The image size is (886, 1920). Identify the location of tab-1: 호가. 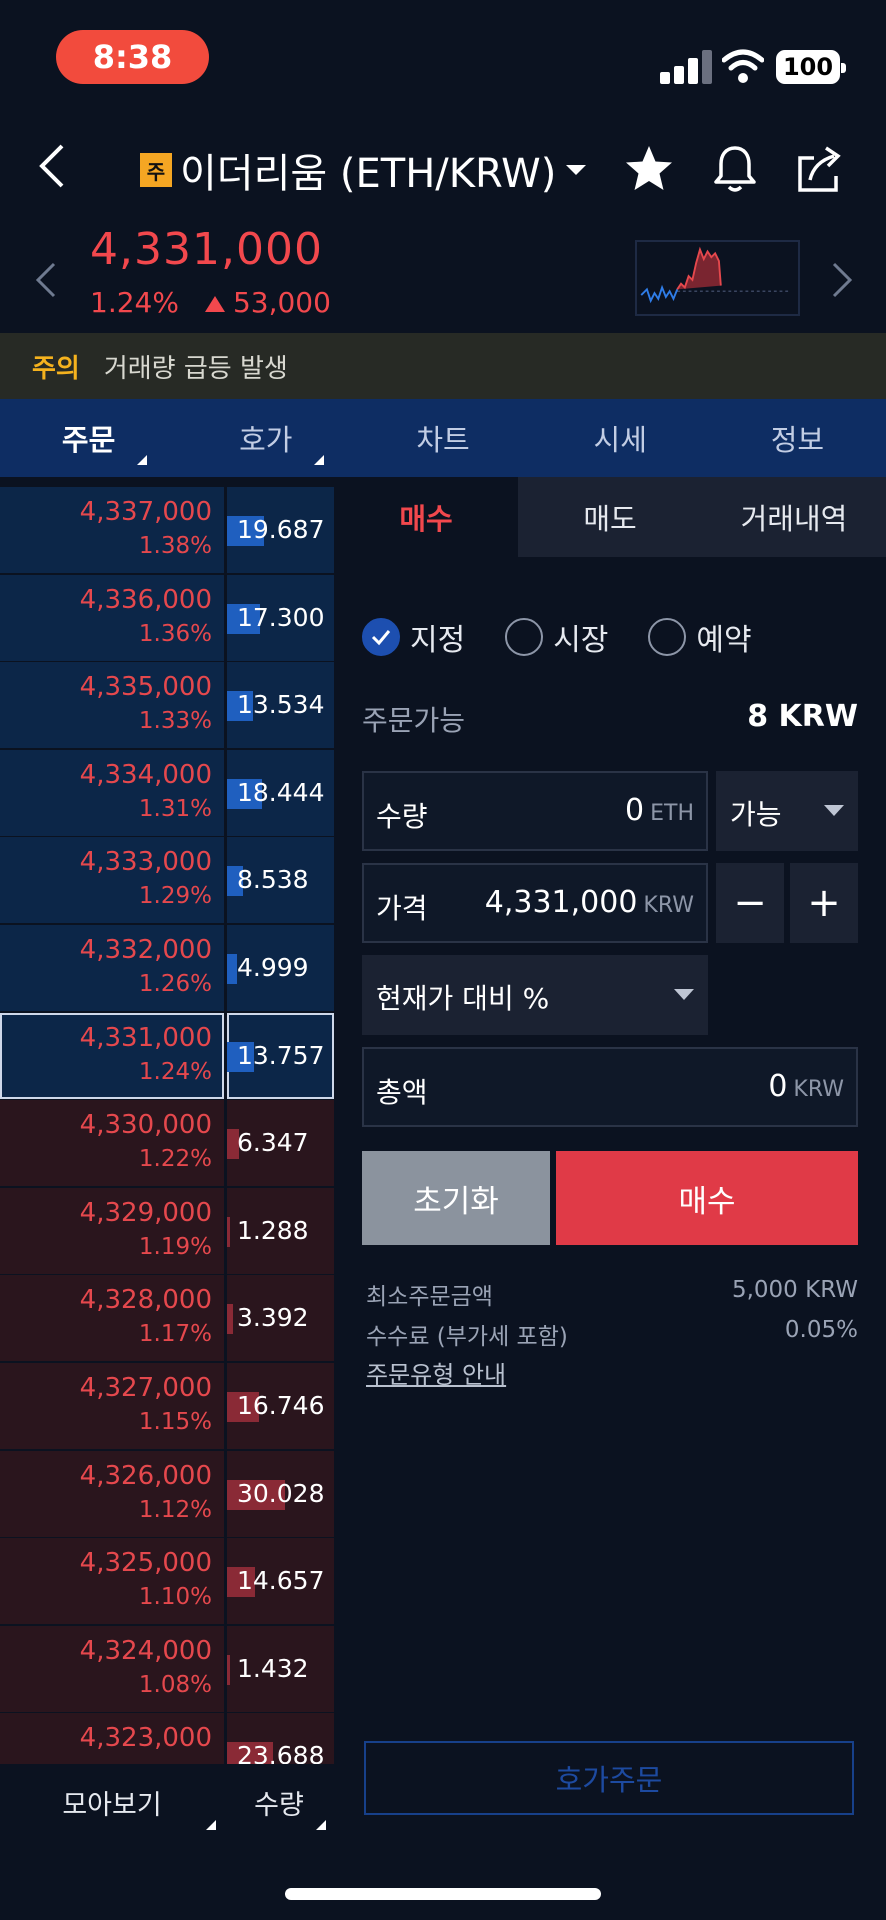
(265, 438).